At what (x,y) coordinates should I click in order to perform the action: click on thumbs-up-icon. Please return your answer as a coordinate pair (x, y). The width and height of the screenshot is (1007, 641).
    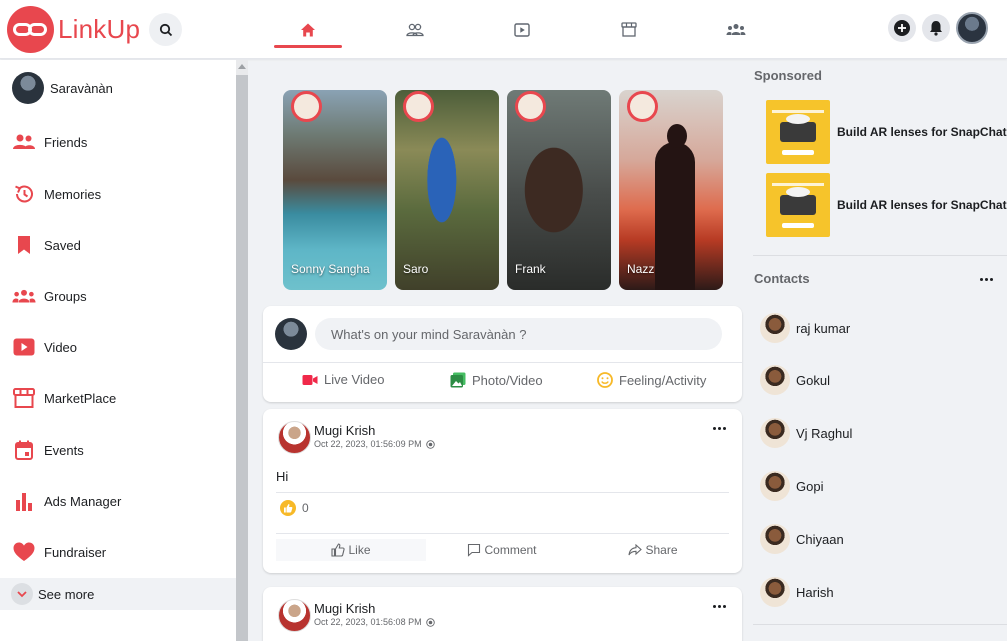
    Looking at the image, I should click on (338, 550).